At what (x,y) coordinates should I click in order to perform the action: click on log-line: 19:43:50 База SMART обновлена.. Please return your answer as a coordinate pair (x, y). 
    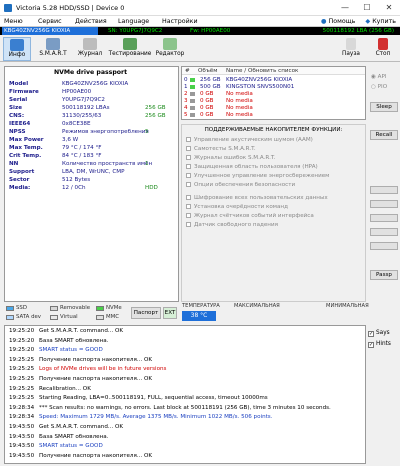
    Looking at the image, I should click on (186, 438).